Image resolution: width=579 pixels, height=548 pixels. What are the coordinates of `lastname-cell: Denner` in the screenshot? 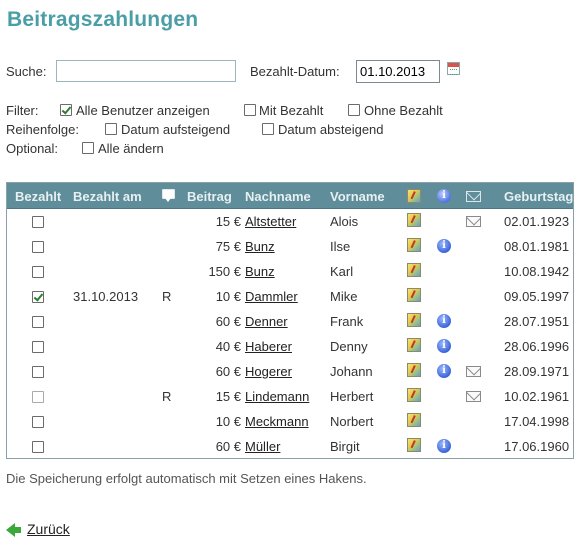 It's located at (266, 321).